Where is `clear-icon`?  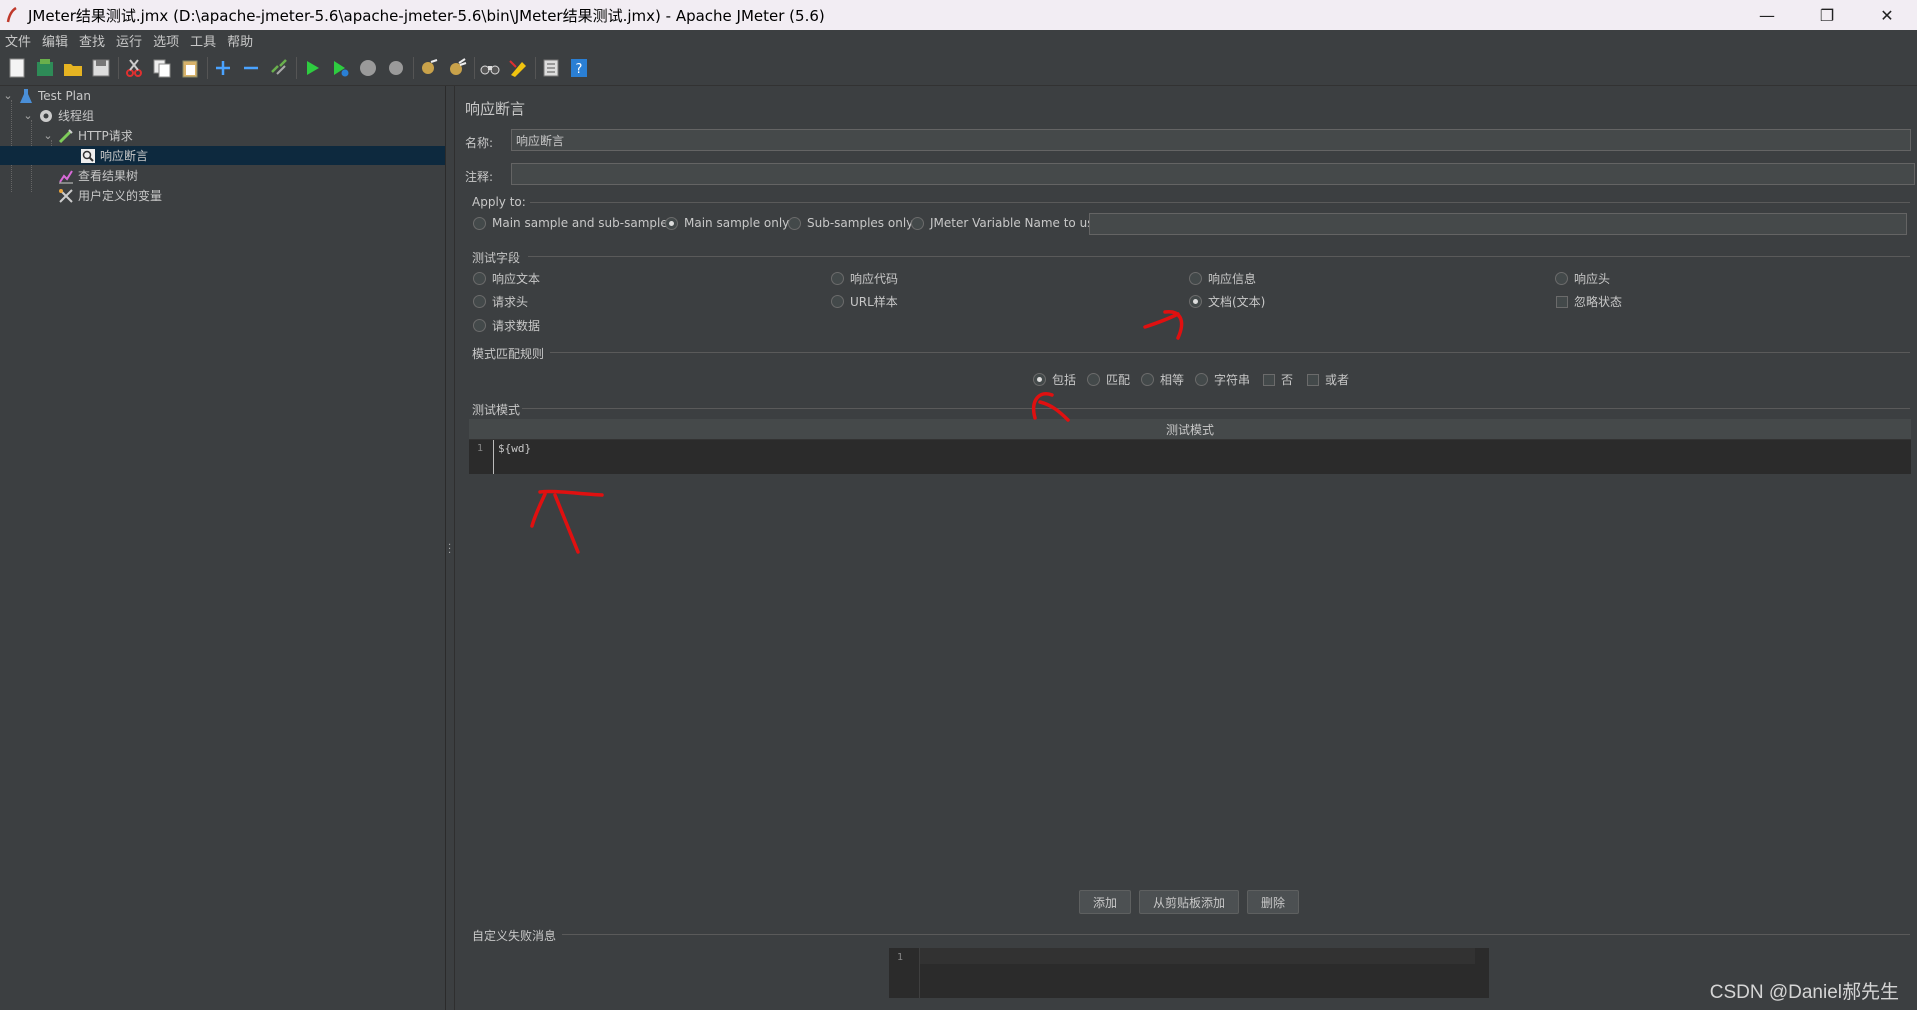
clear-icon is located at coordinates (429, 68).